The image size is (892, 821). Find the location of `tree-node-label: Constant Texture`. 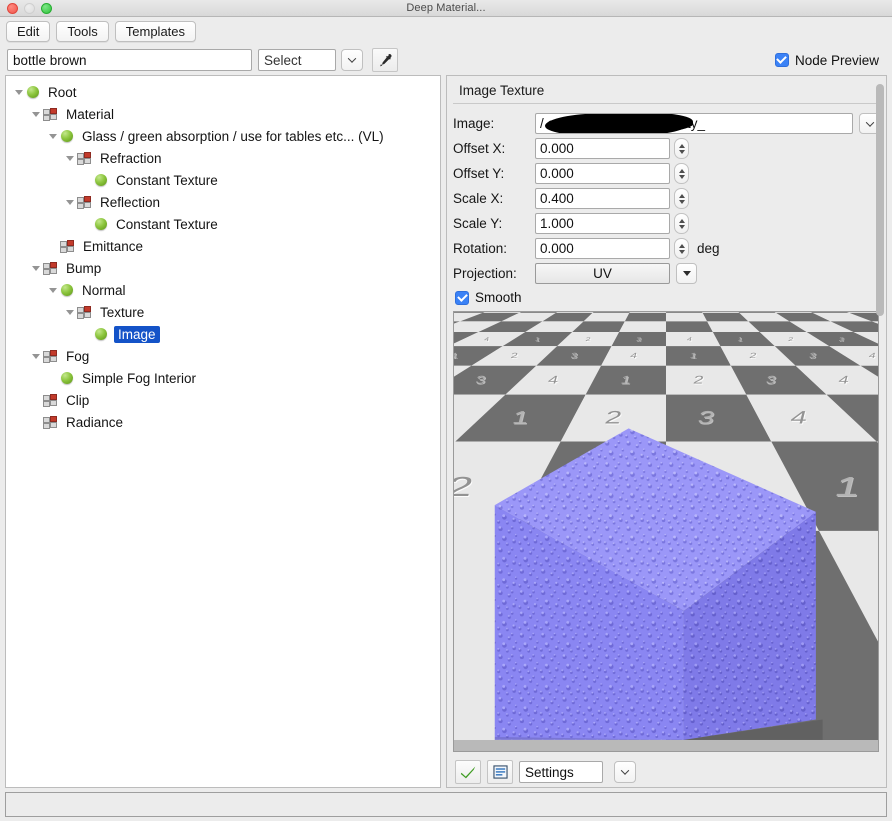

tree-node-label: Constant Texture is located at coordinates (167, 180).